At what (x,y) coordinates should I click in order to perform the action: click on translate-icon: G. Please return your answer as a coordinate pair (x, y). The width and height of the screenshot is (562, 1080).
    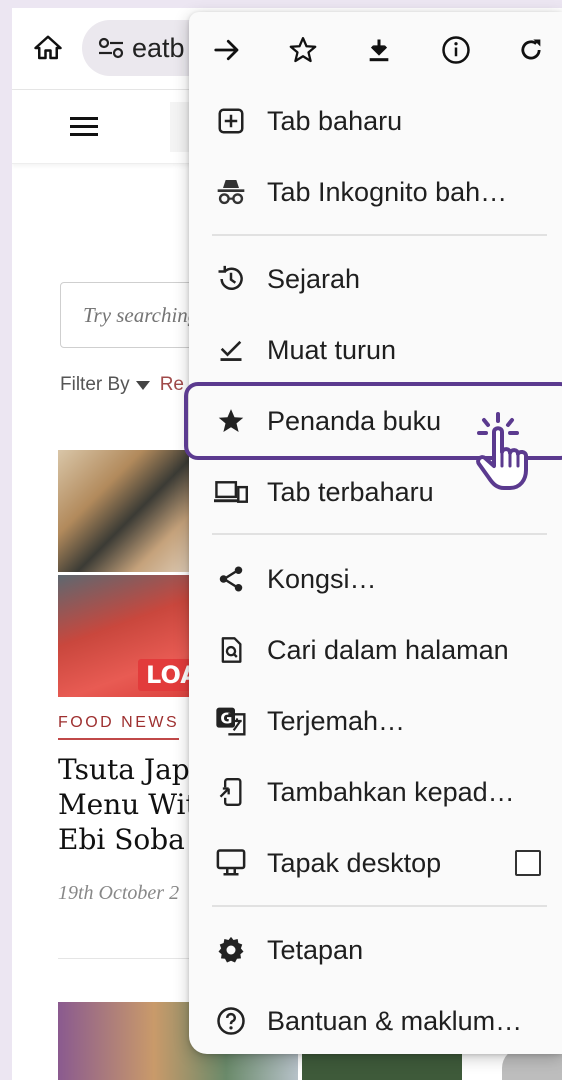
    Looking at the image, I should click on (231, 721).